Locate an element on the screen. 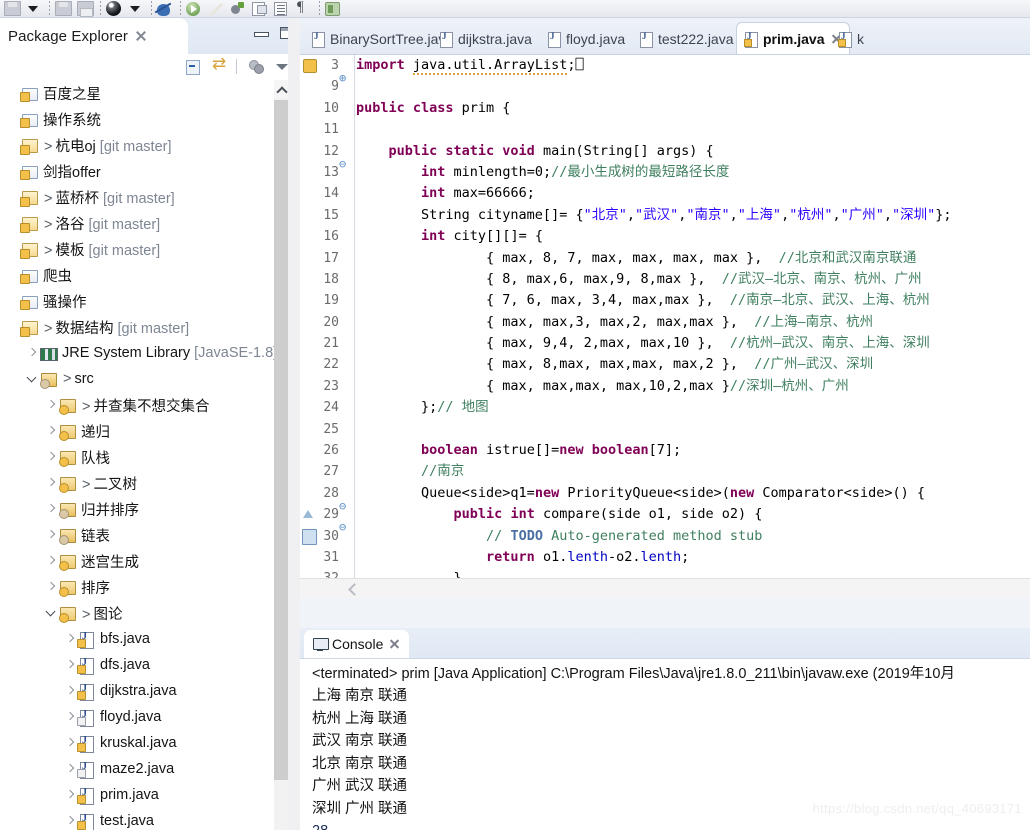  warning-badge-icon is located at coordinates (748, 43).